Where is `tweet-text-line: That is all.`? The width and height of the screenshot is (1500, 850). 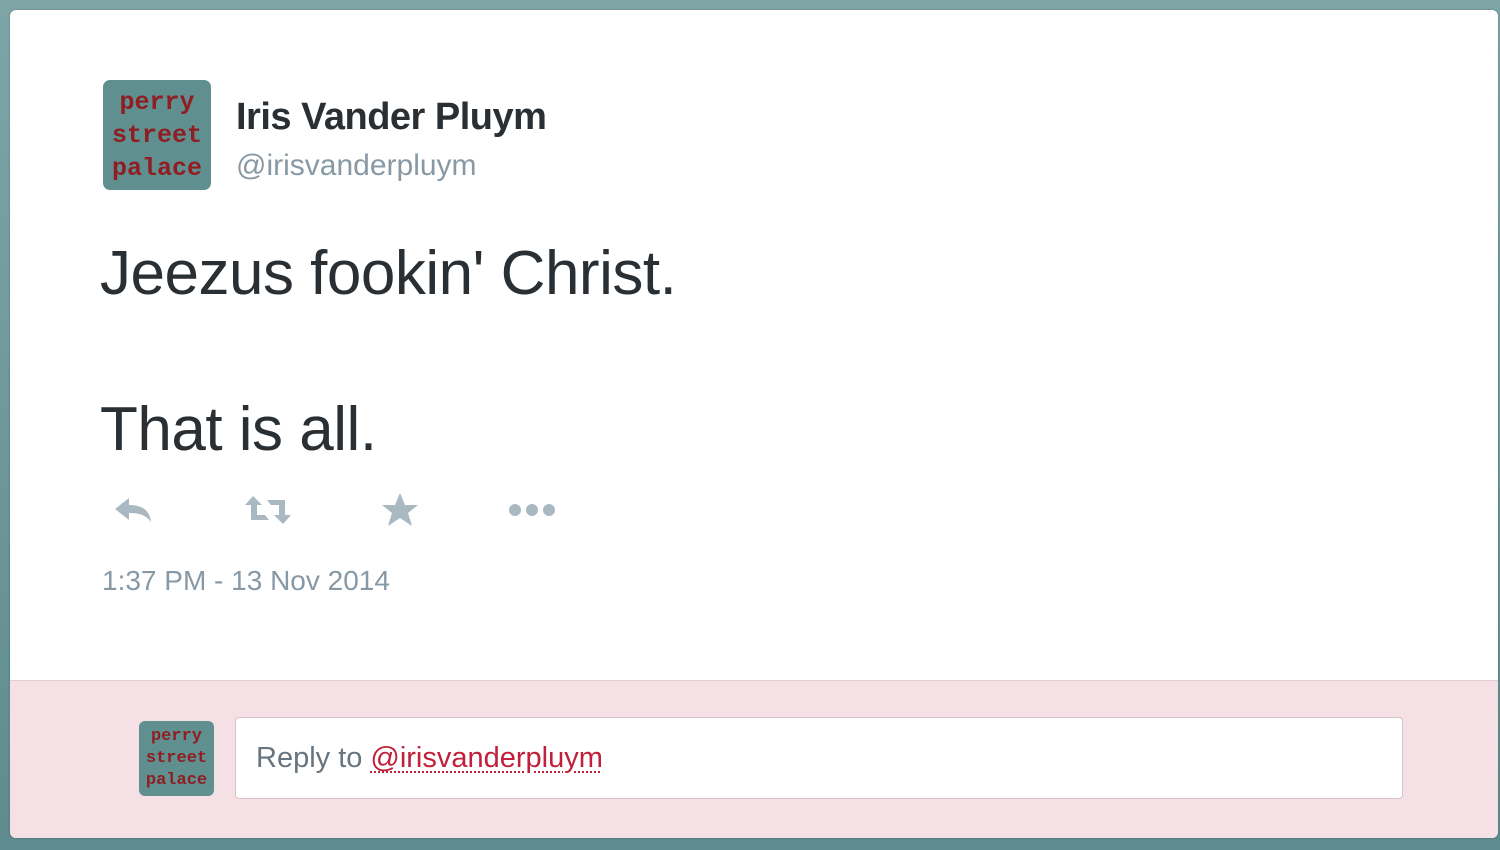
tweet-text-line: That is all. is located at coordinates (238, 429).